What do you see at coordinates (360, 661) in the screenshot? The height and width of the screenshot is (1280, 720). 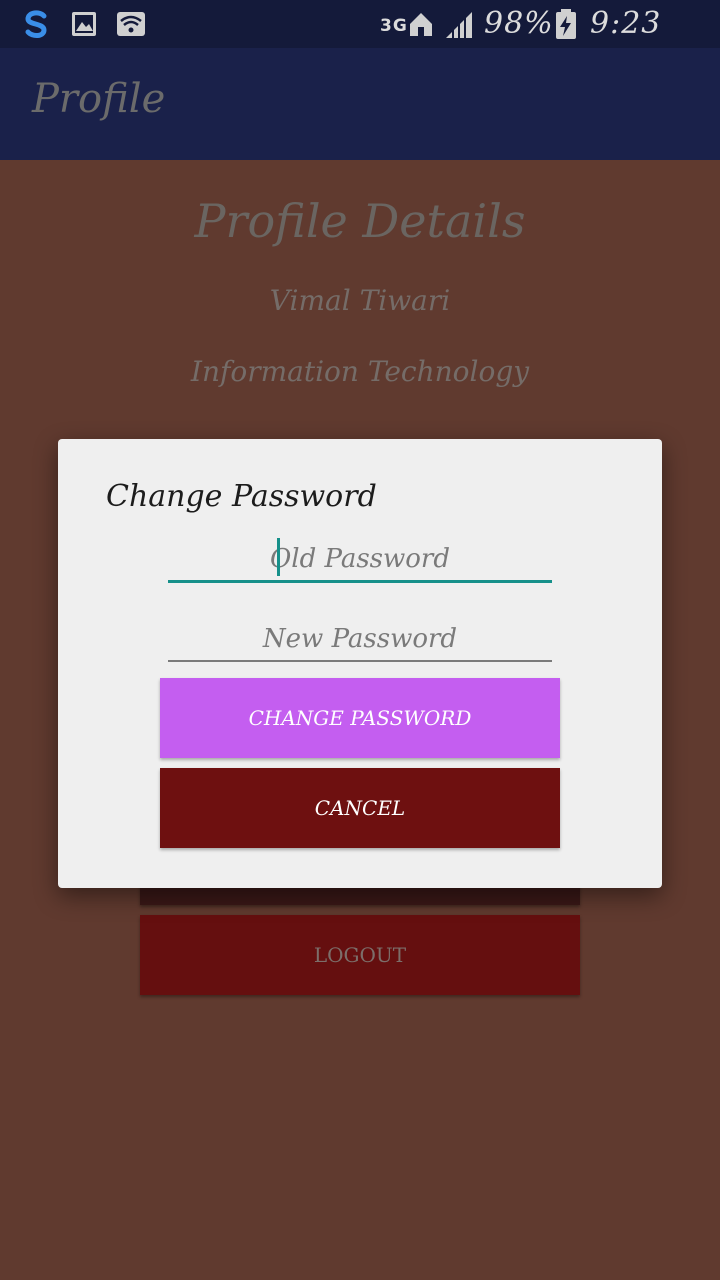 I see `new-password-underline` at bounding box center [360, 661].